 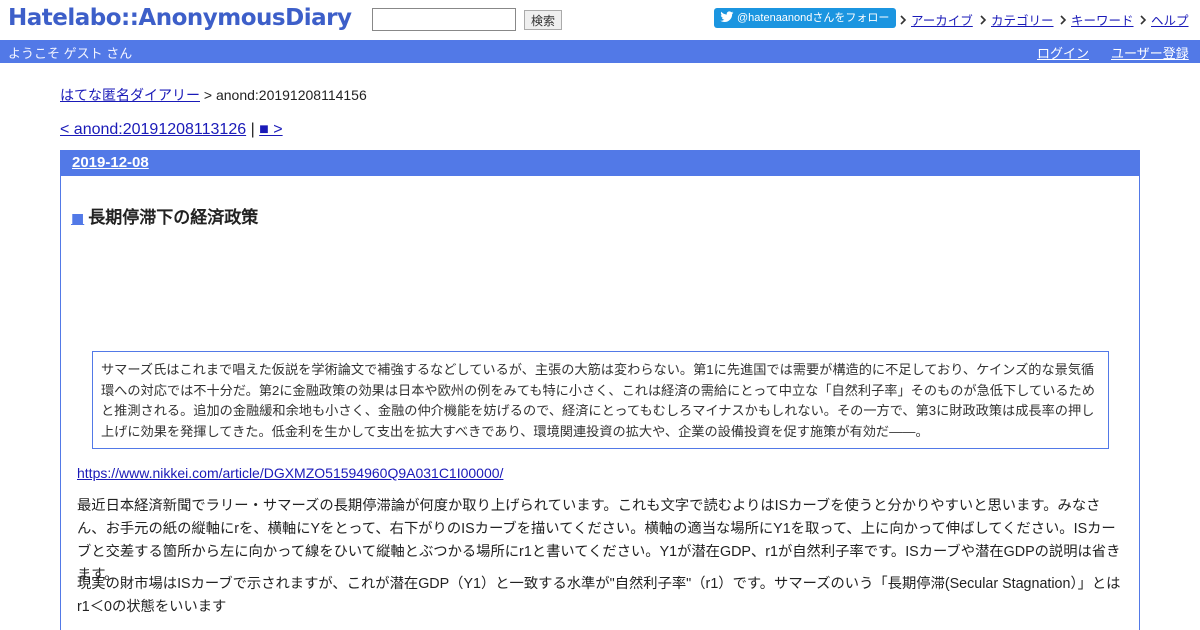 I want to click on entry-title-text: 長期停滞下の経済政策, so click(x=173, y=218).